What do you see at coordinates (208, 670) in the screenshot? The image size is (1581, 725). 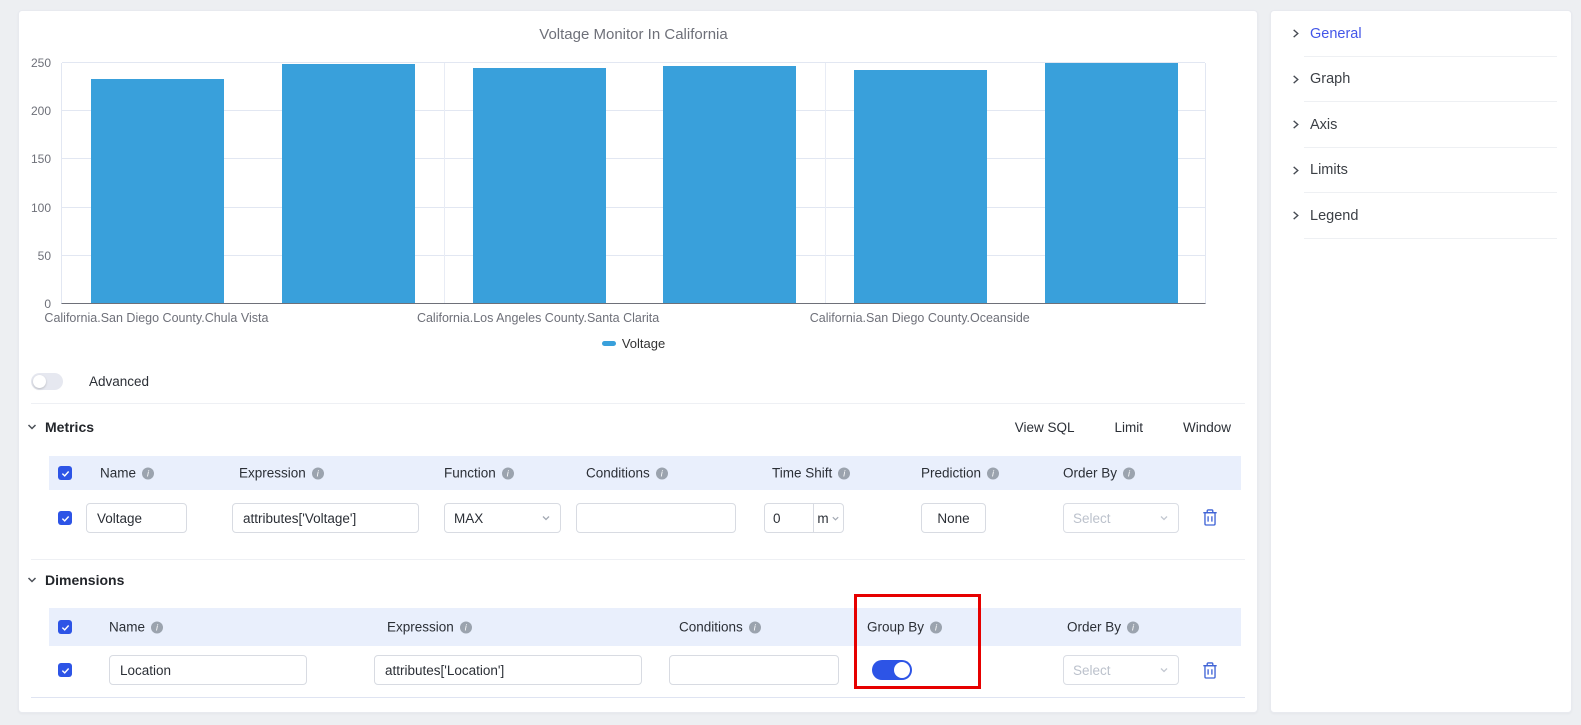 I see `dimension-name-input` at bounding box center [208, 670].